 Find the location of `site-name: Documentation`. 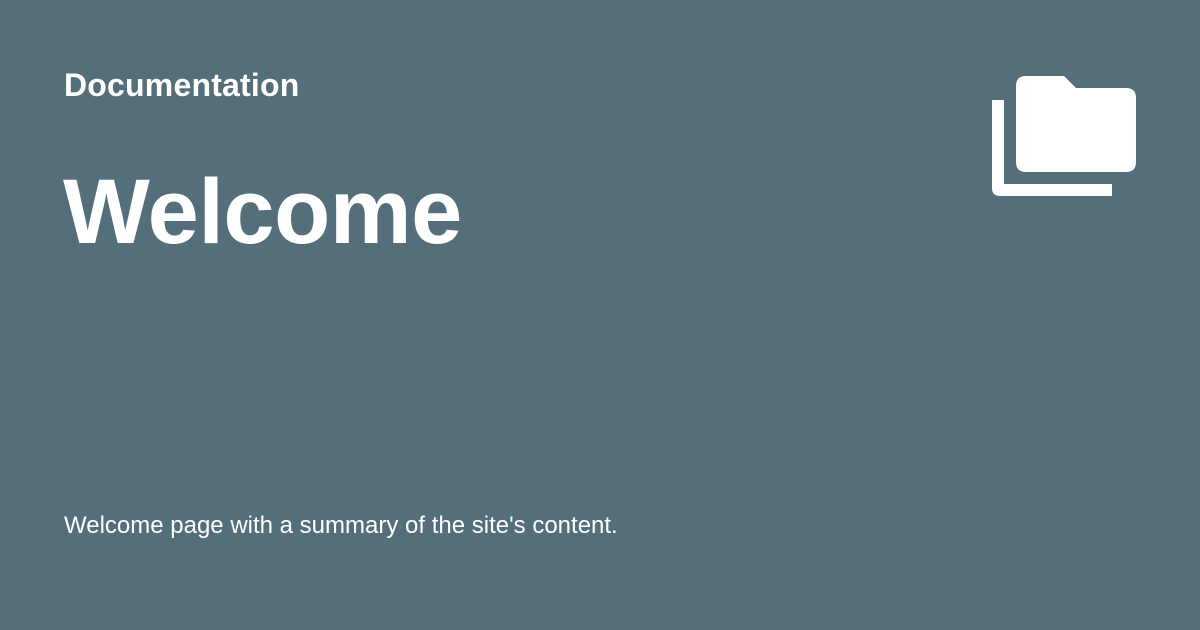

site-name: Documentation is located at coordinates (182, 85).